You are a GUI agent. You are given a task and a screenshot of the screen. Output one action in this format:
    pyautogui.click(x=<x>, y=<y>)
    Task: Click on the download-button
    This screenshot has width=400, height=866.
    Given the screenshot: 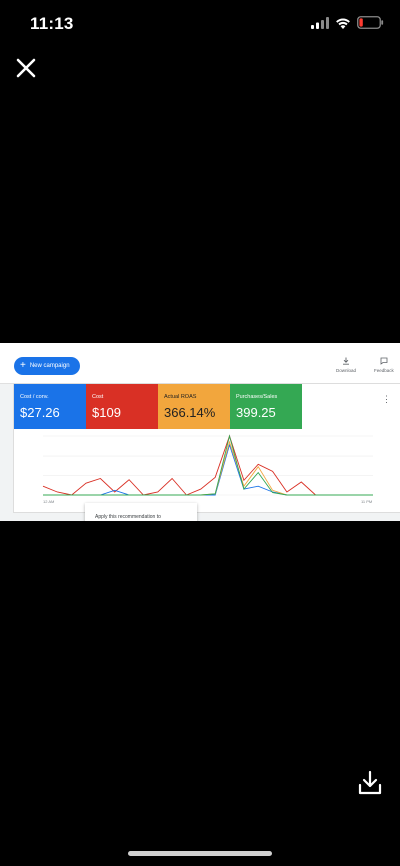 What is the action you would take?
    pyautogui.click(x=370, y=783)
    